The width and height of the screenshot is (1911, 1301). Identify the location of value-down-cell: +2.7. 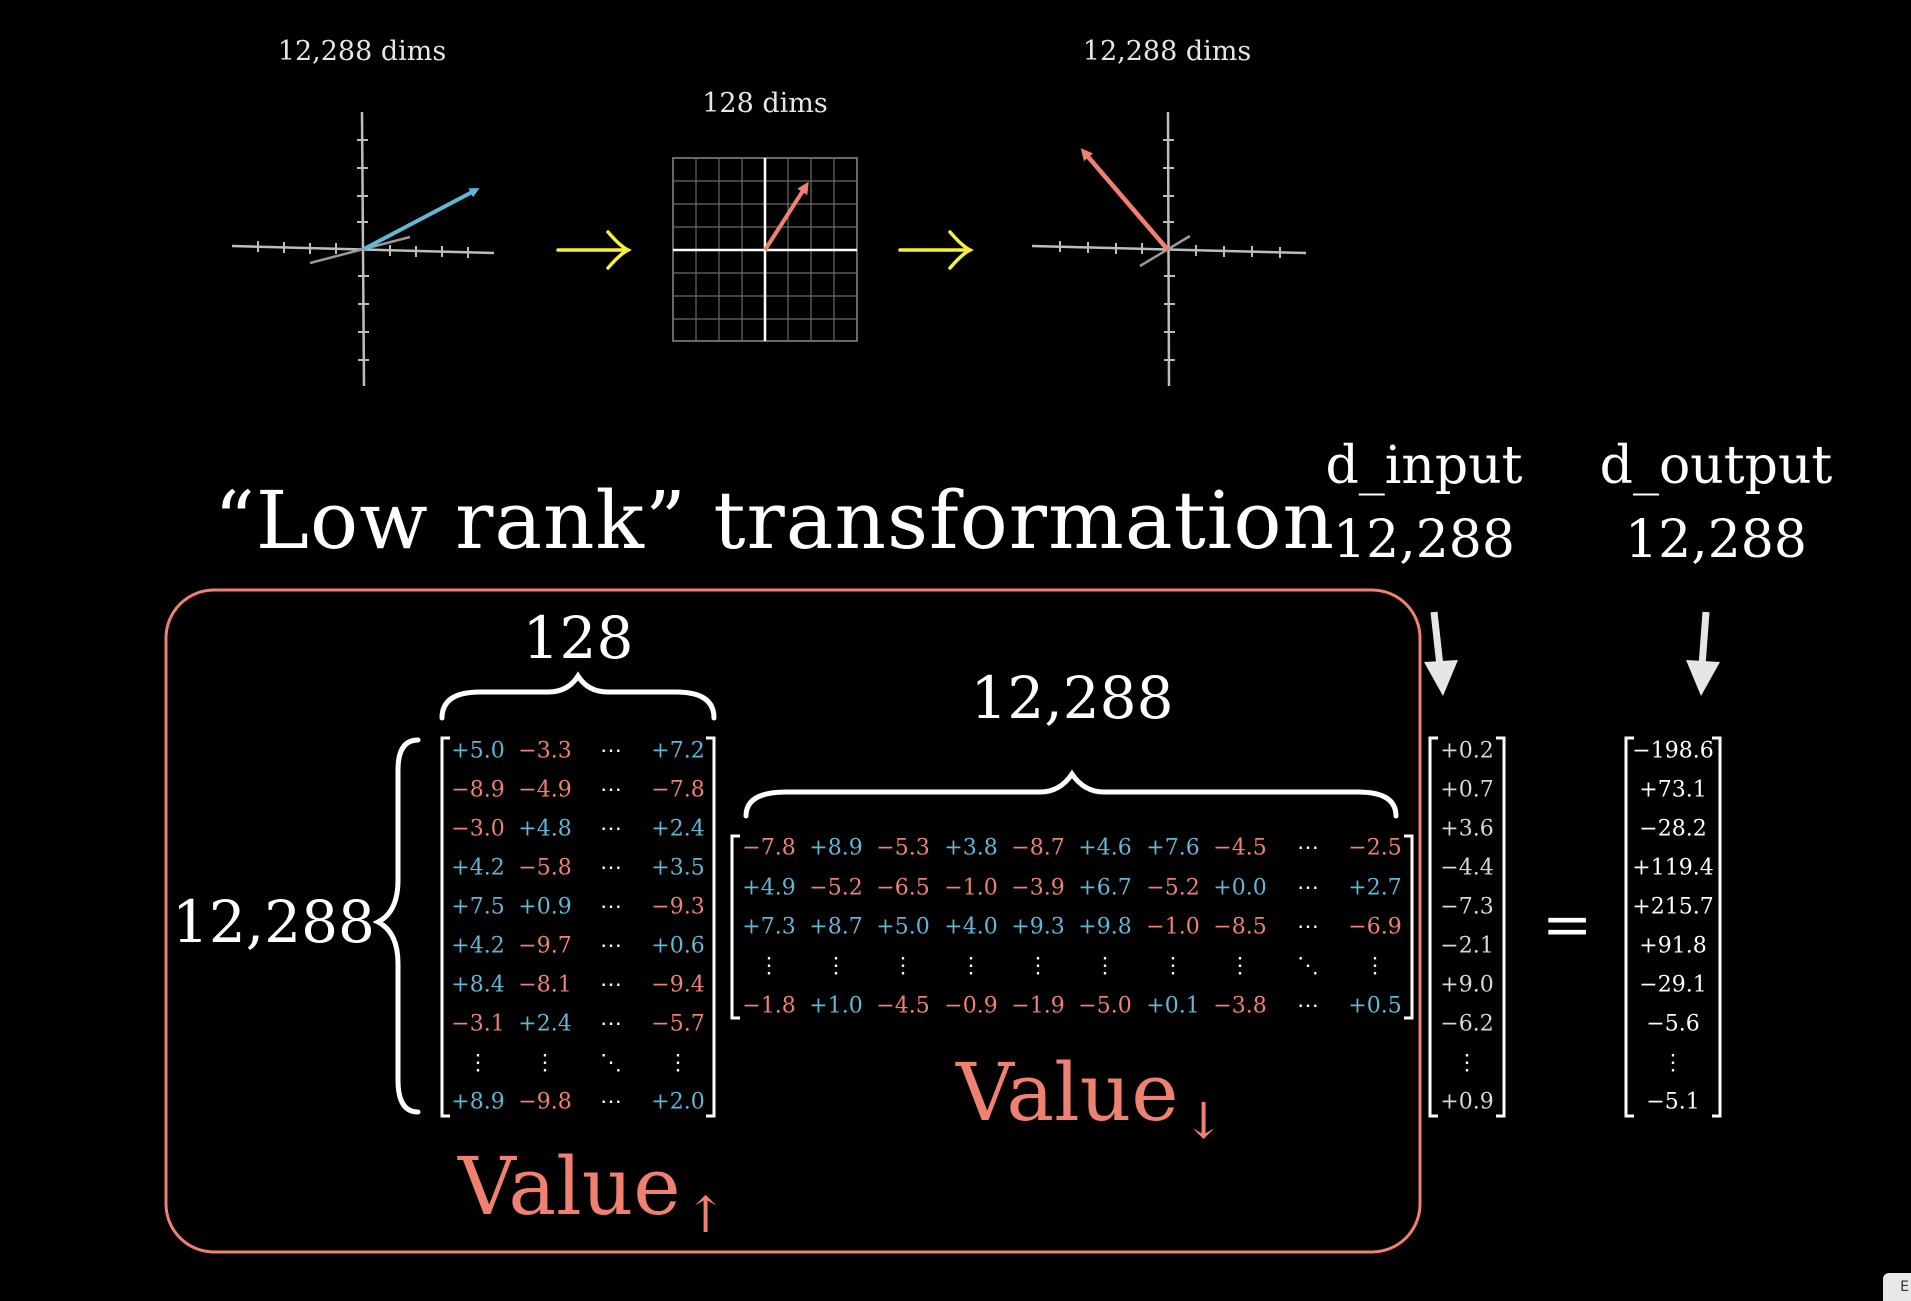
(1375, 888).